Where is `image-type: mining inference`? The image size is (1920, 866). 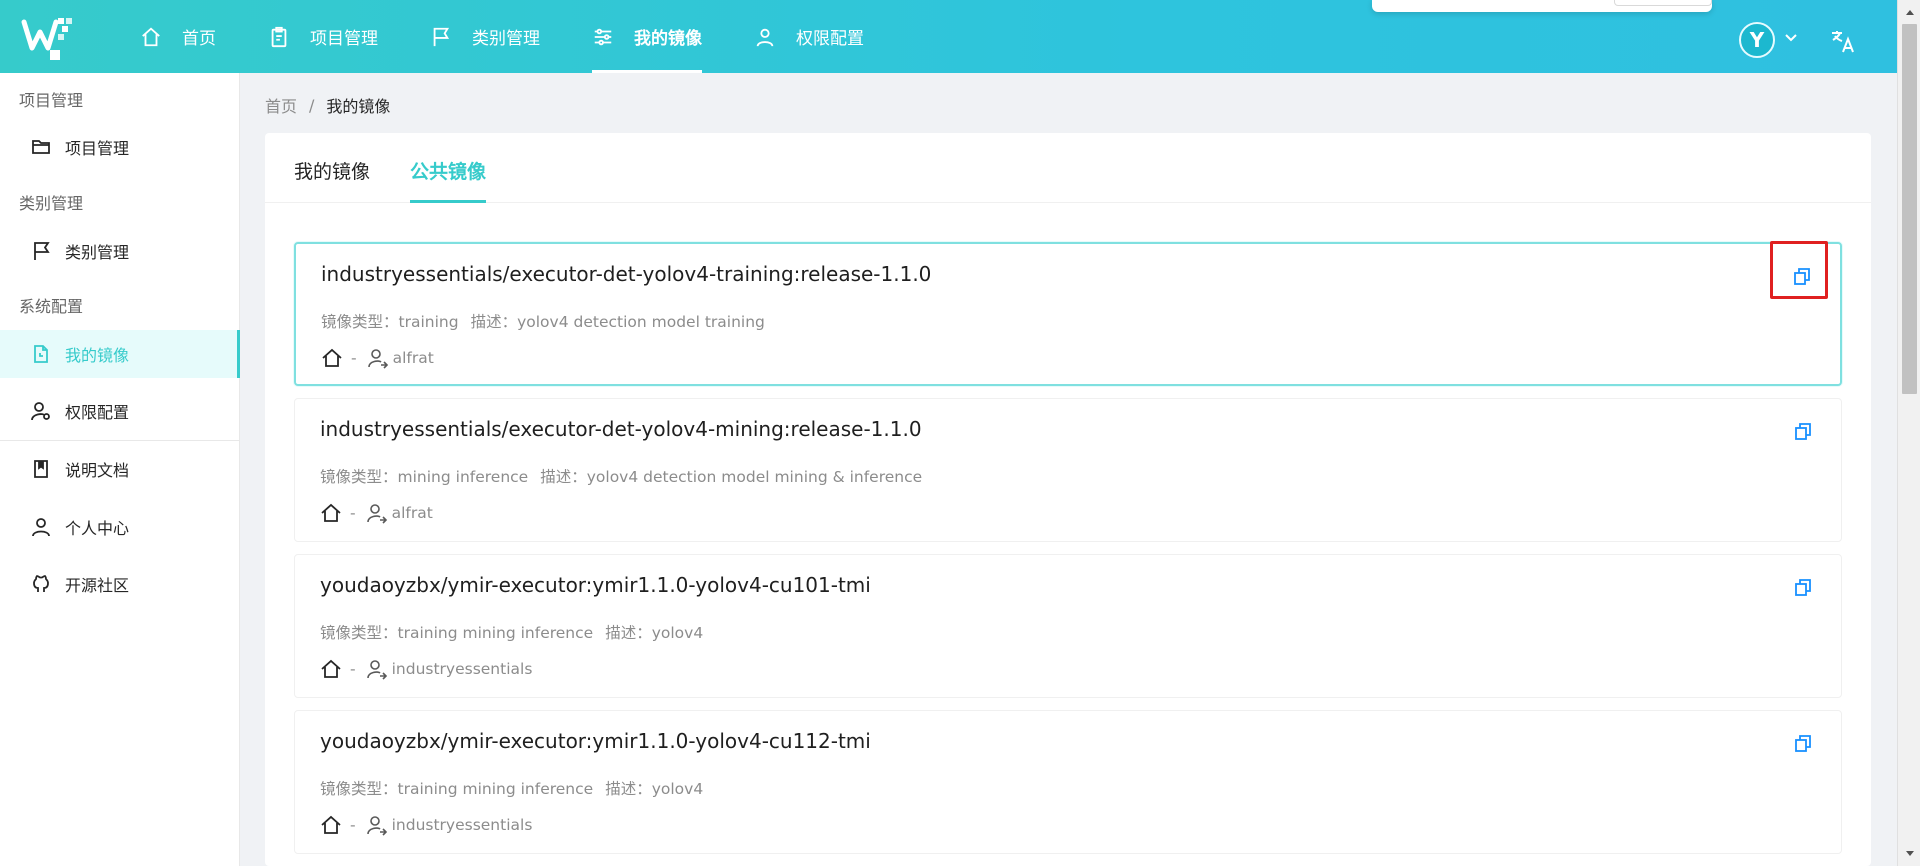
image-type: mining inference is located at coordinates (463, 477).